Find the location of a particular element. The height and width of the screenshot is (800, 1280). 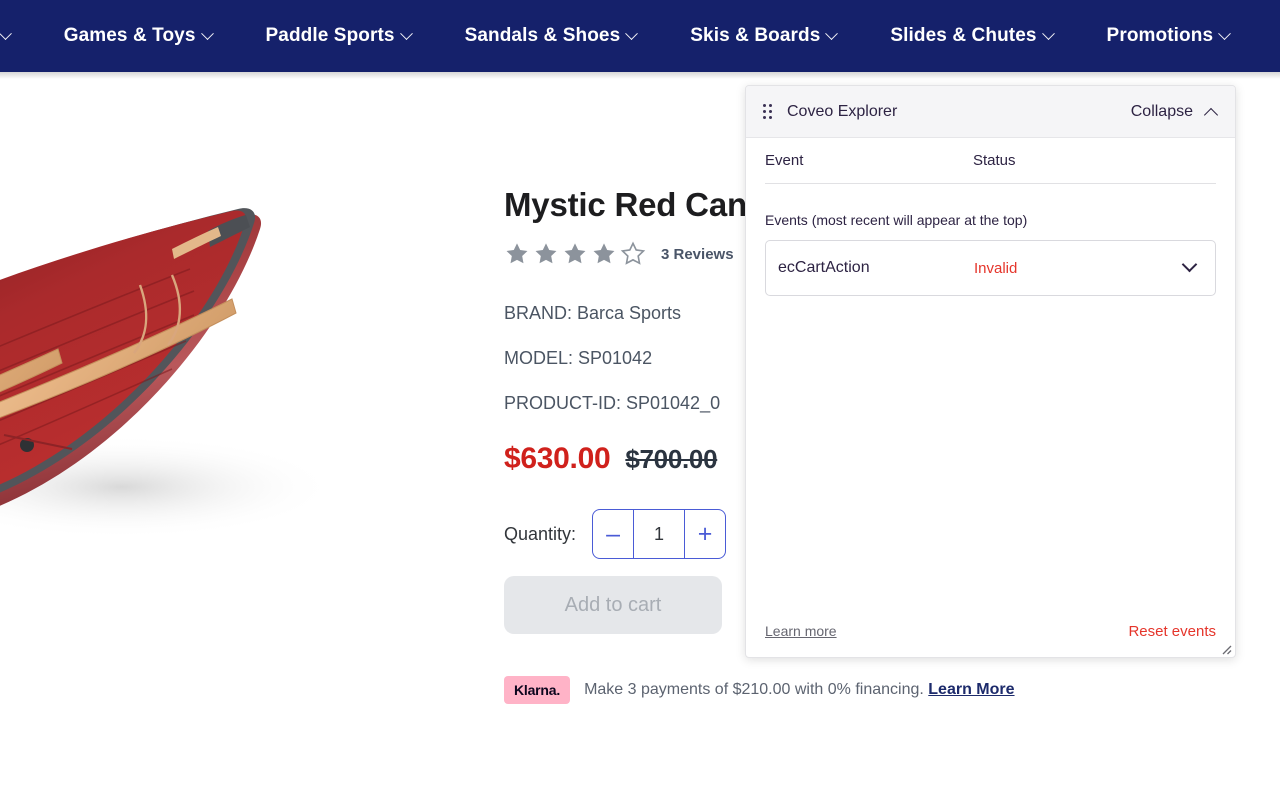

nav-item-label: Games & Toys is located at coordinates (129, 35).